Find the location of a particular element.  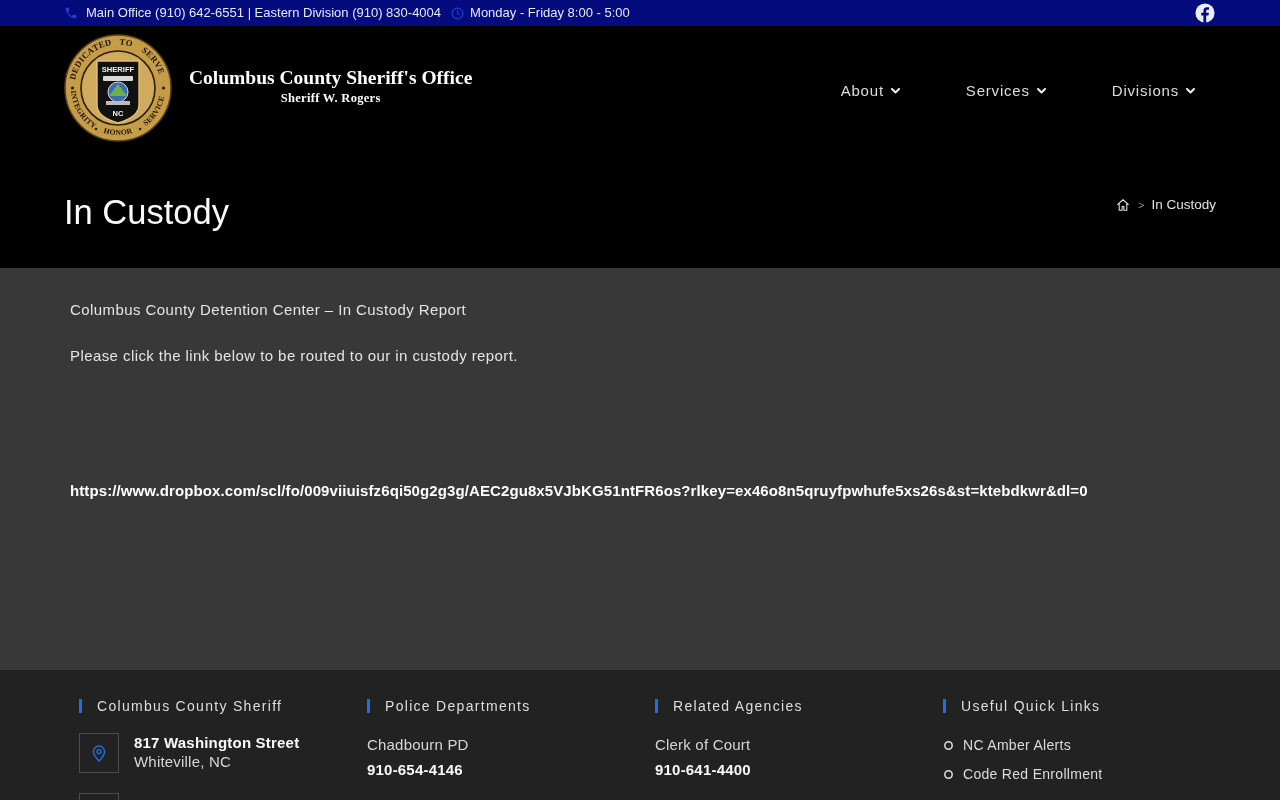

home-icon is located at coordinates (1123, 205).